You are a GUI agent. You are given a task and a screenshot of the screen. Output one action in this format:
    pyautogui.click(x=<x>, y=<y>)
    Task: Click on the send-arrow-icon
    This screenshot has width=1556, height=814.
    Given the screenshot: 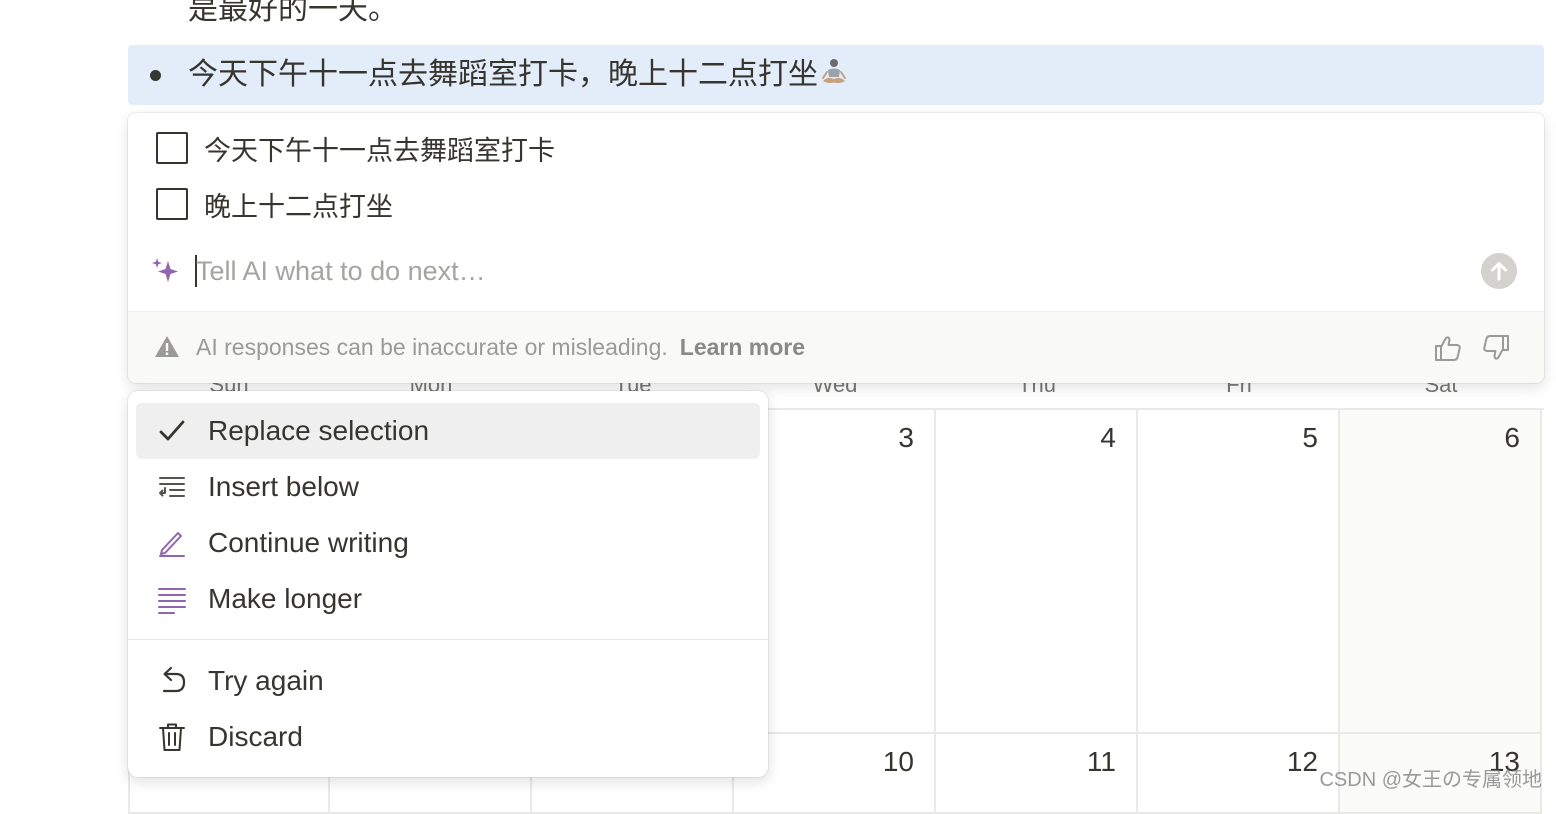 What is the action you would take?
    pyautogui.click(x=1499, y=271)
    